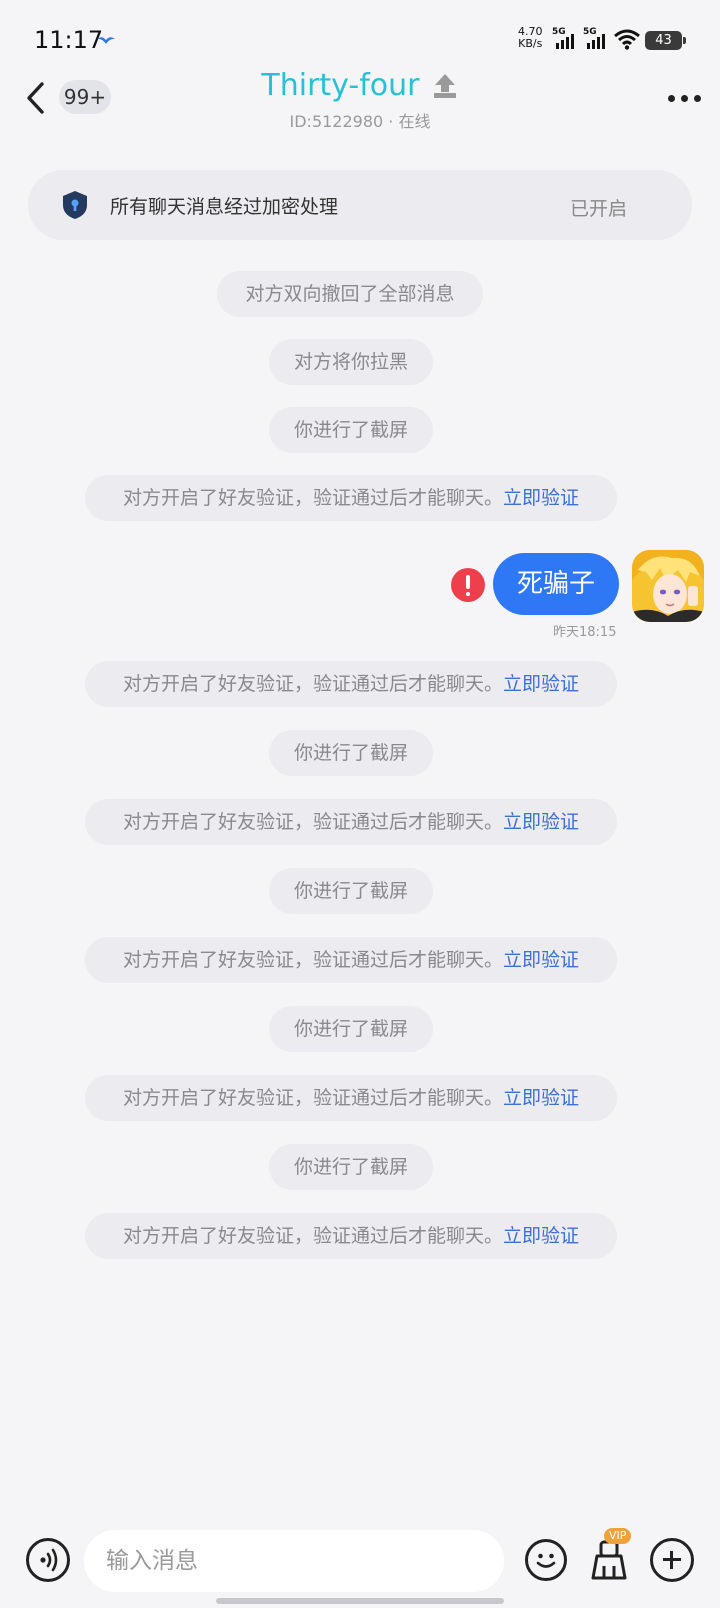 The width and height of the screenshot is (720, 1608). I want to click on top-badge-icon, so click(444, 85).